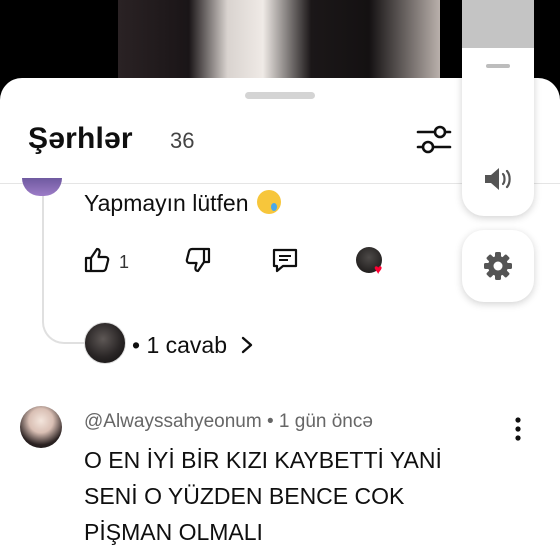 The height and width of the screenshot is (560, 560). What do you see at coordinates (279, 45) in the screenshot?
I see `video-frame` at bounding box center [279, 45].